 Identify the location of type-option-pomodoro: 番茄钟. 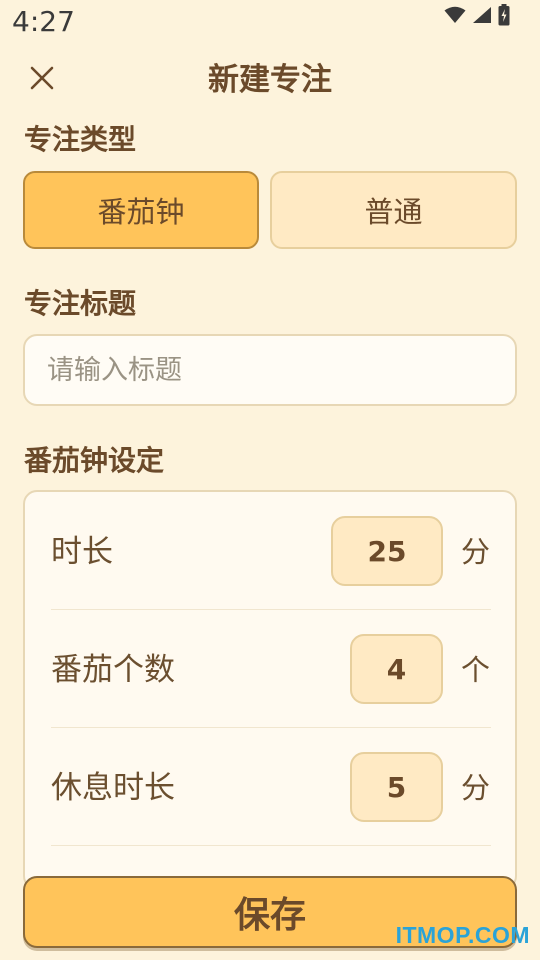
(141, 210).